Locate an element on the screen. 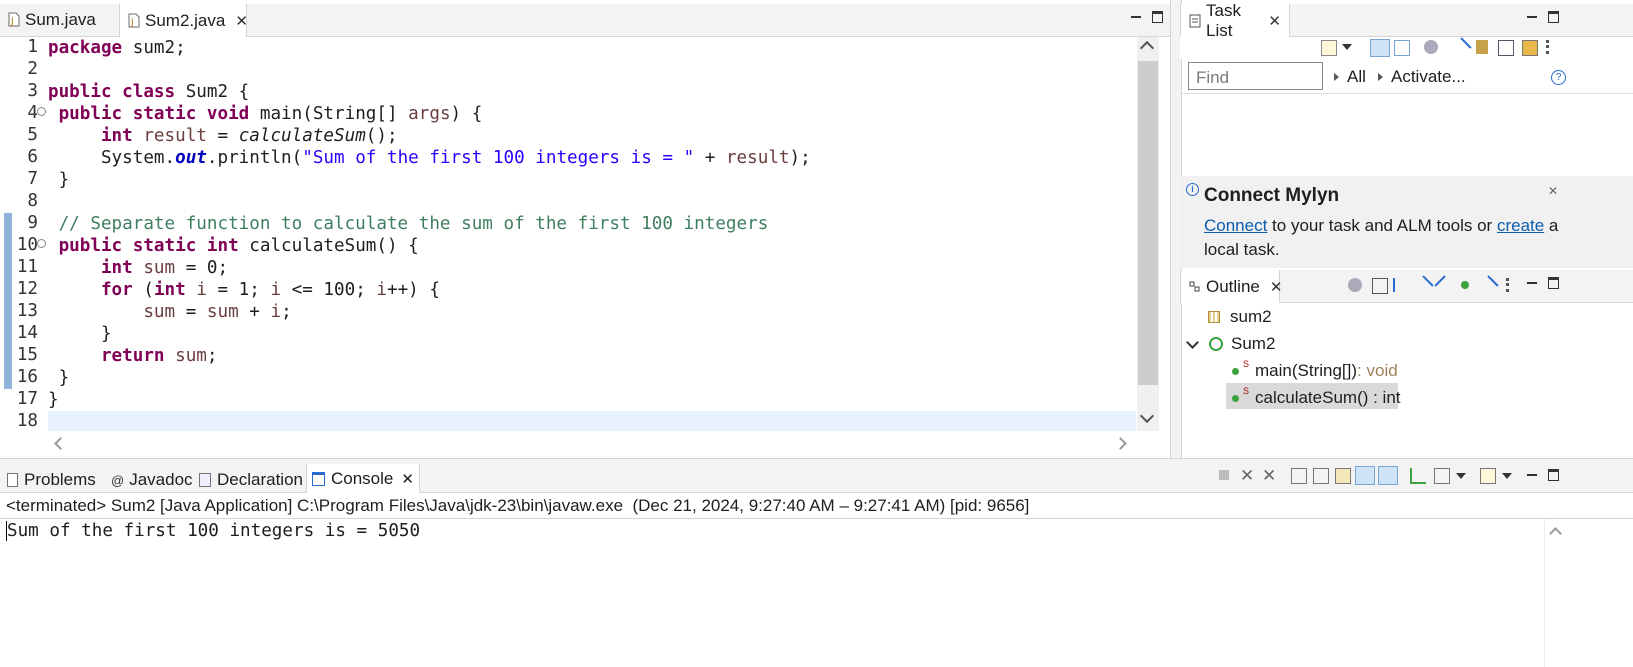 The height and width of the screenshot is (667, 1633). remove-launch-icon: ✕ is located at coordinates (1247, 475).